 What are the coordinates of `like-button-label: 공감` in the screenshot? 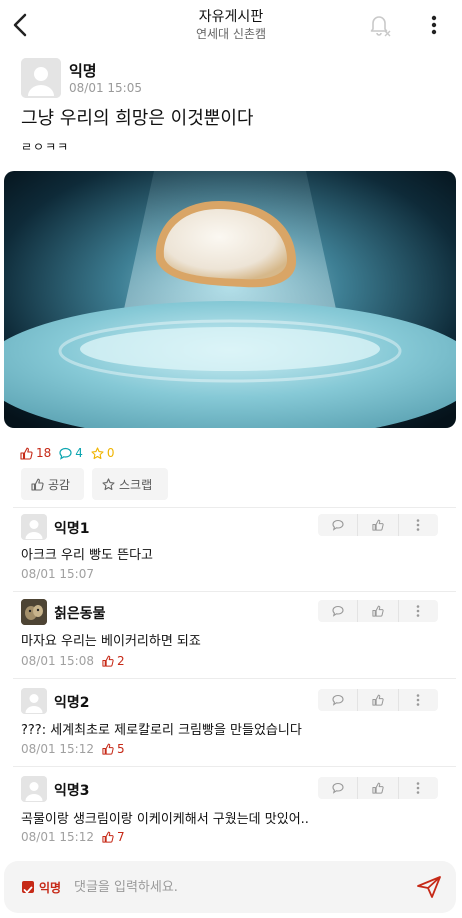 It's located at (59, 484).